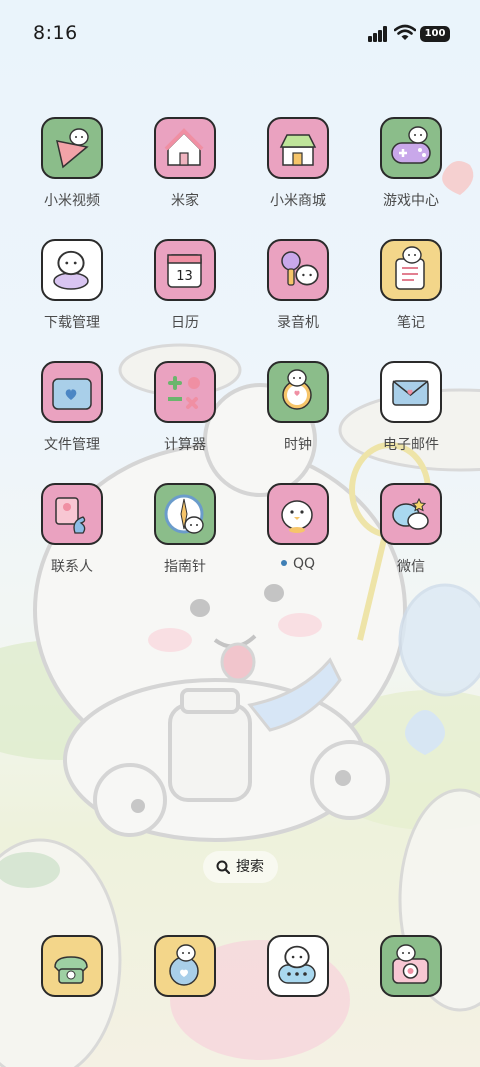 This screenshot has width=480, height=1067. Describe the element at coordinates (184, 276) in the screenshot. I see `svg-text: 13` at that location.